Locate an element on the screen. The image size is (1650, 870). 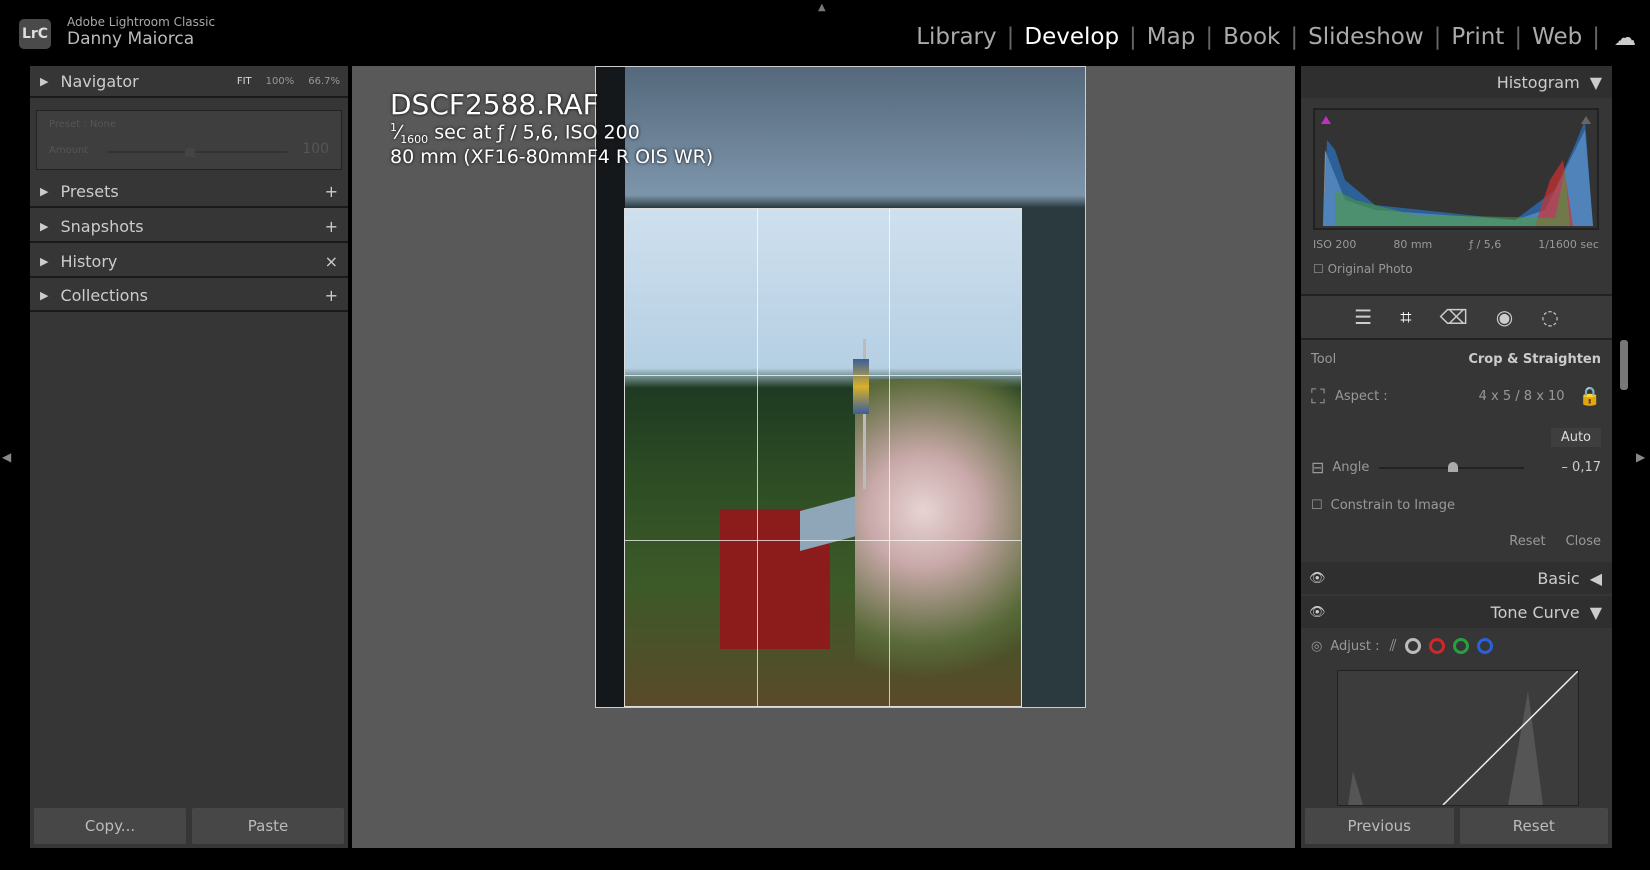
parametric-curve-icon: ⫽ is located at coordinates (1393, 646).